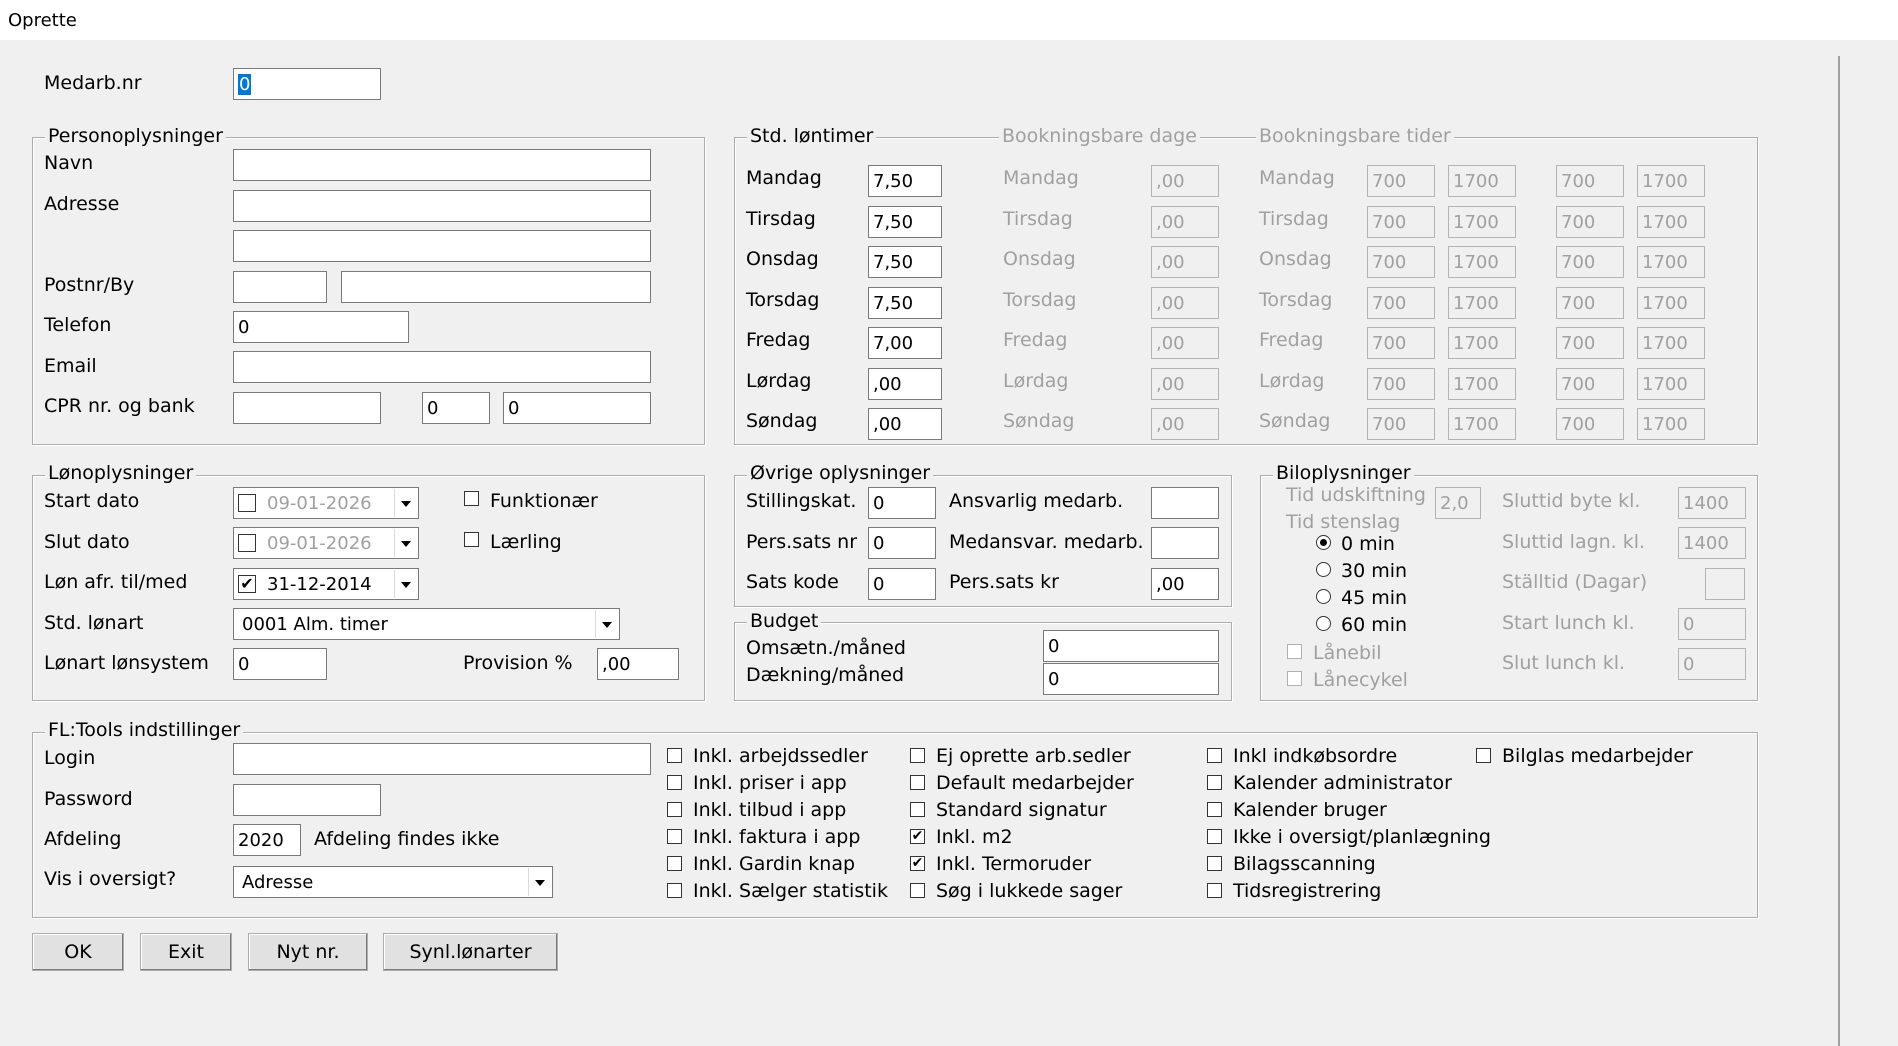 Image resolution: width=1898 pixels, height=1046 pixels. Describe the element at coordinates (917, 836) in the screenshot. I see `fl-col2-checkbox-3: ✔` at that location.